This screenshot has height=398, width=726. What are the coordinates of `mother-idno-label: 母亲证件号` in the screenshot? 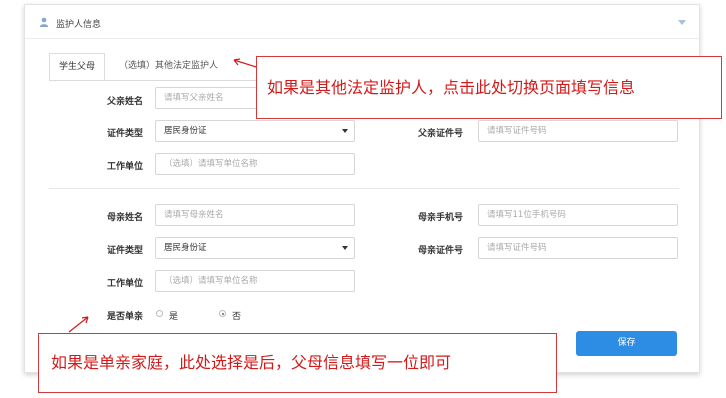 It's located at (440, 251).